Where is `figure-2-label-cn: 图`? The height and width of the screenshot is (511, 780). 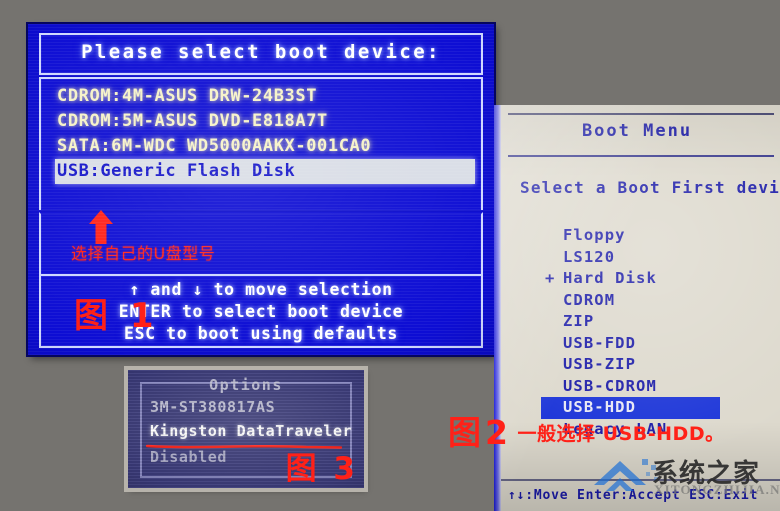
figure-2-label-cn: 图 is located at coordinates (466, 432).